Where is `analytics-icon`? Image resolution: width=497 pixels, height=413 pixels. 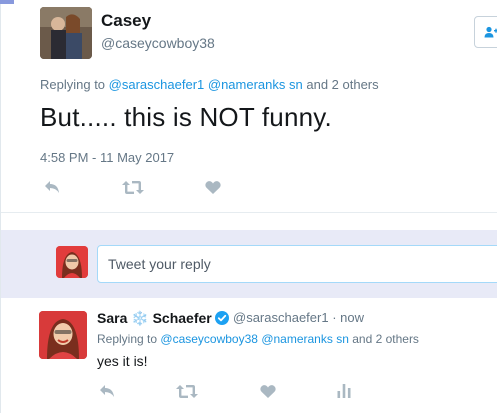
analytics-icon is located at coordinates (344, 391).